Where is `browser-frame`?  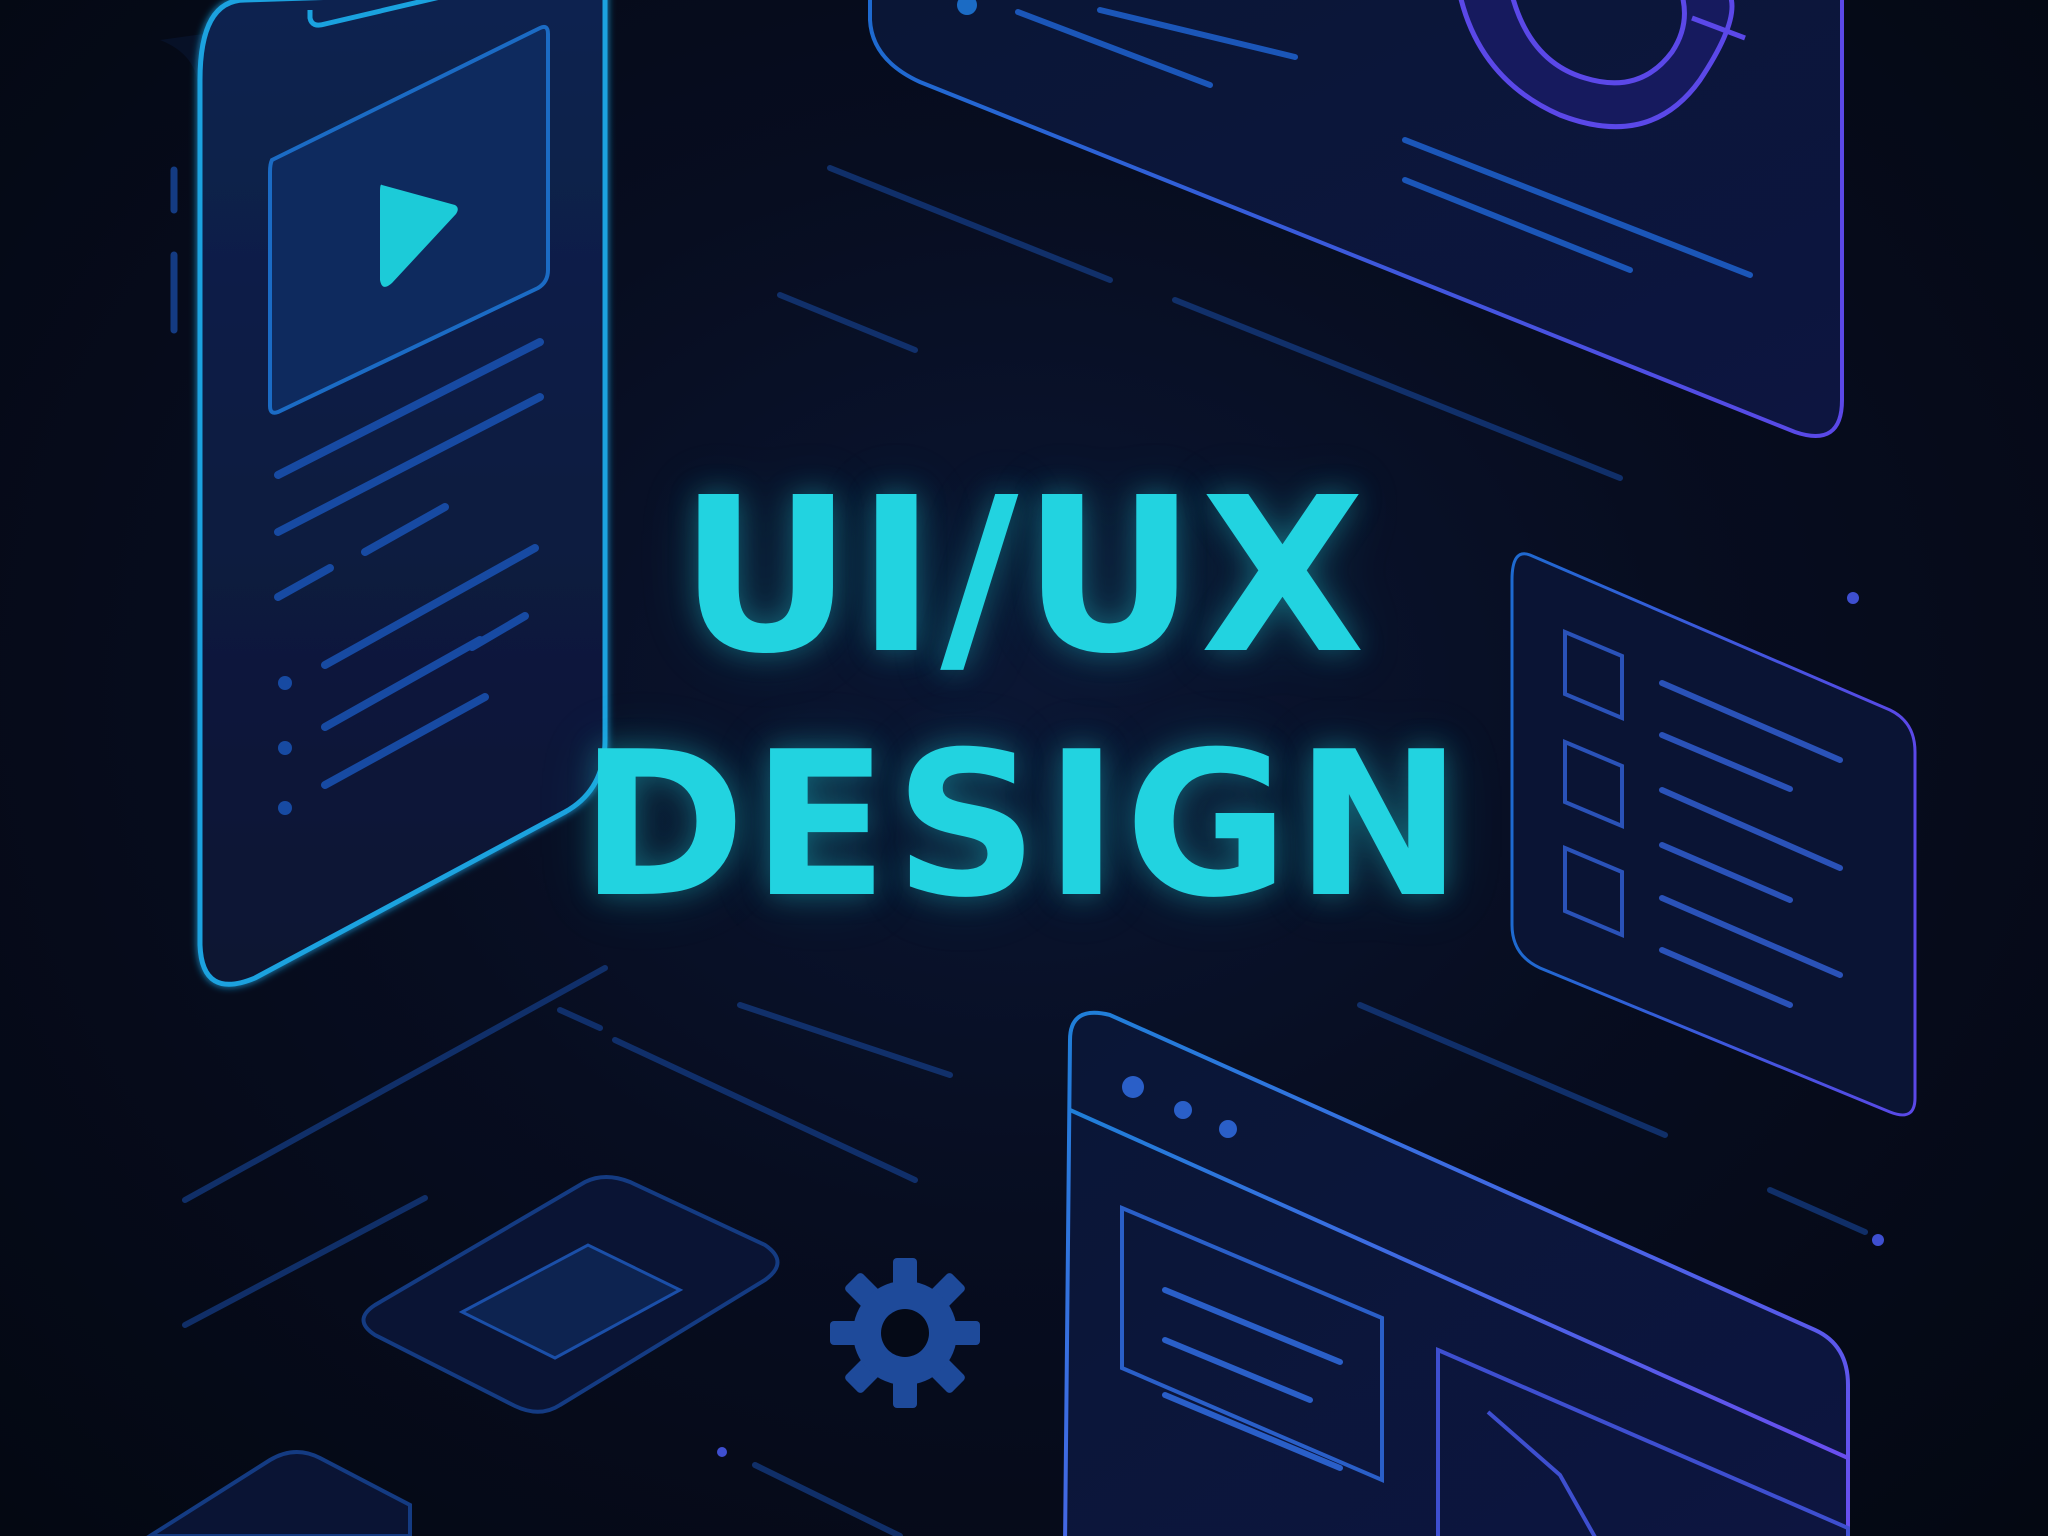
browser-frame is located at coordinates (1456, 1273).